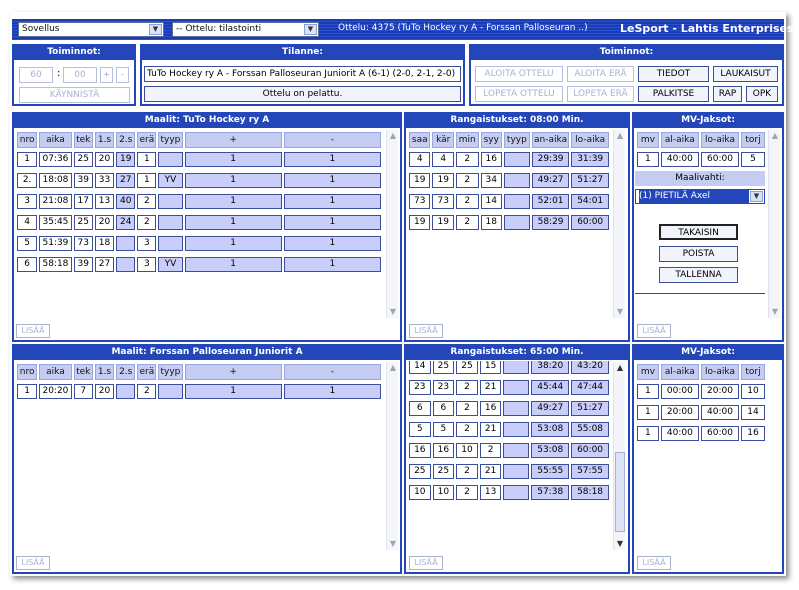  I want to click on cell-field: 54:01, so click(590, 201).